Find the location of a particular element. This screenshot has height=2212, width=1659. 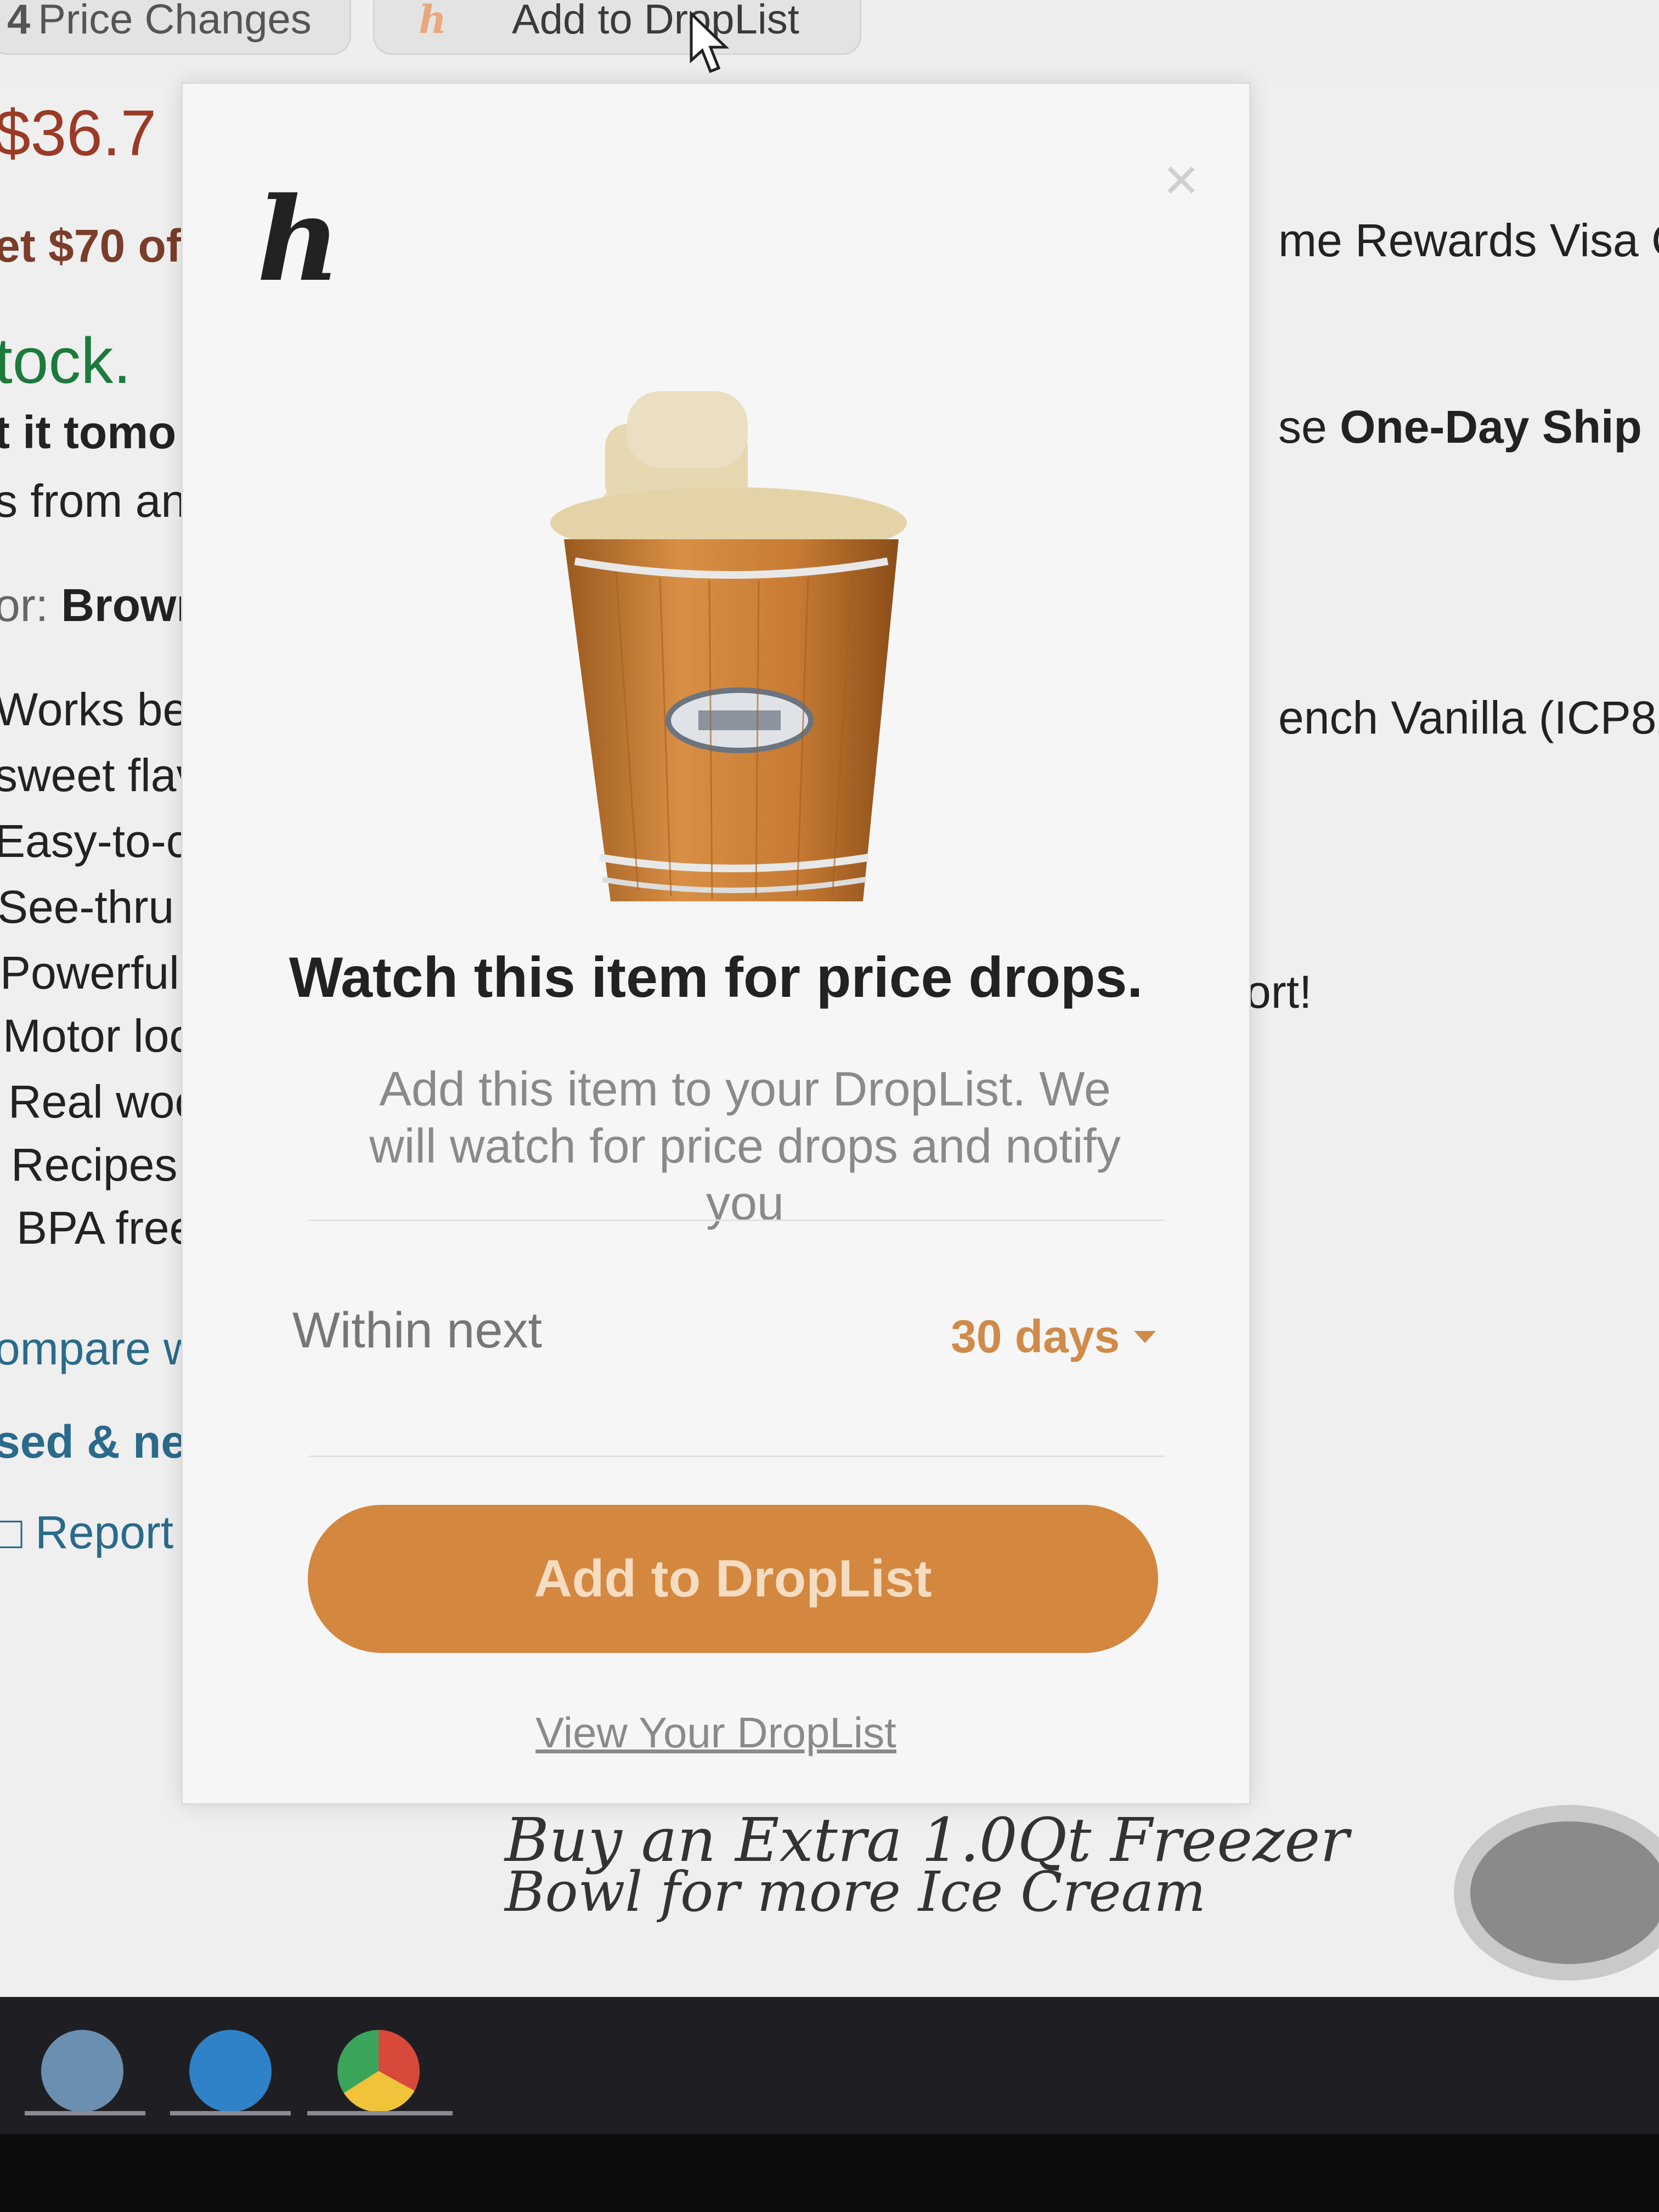

modal-headline: Watch this item for price drops. is located at coordinates (716, 978).